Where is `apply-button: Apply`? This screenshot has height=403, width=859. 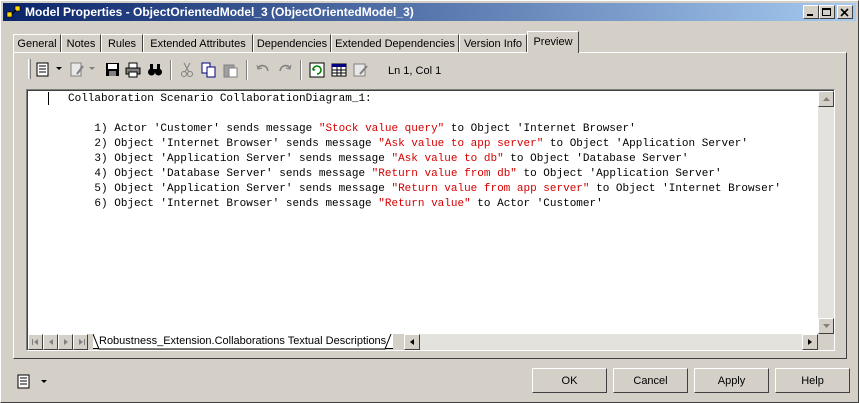
apply-button: Apply is located at coordinates (731, 380).